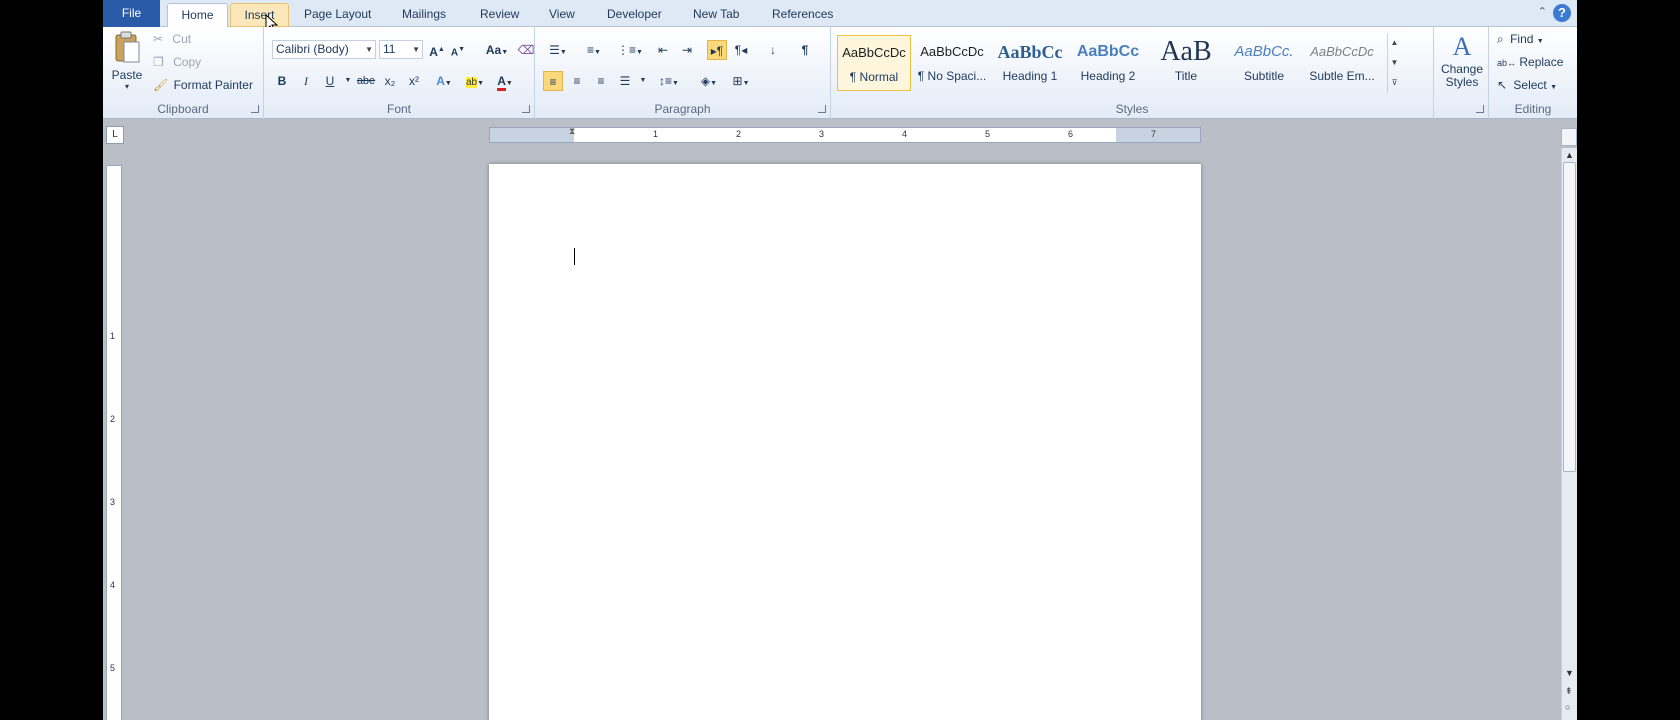  What do you see at coordinates (1132, 109) in the screenshot?
I see `styles-group-label: Styles` at bounding box center [1132, 109].